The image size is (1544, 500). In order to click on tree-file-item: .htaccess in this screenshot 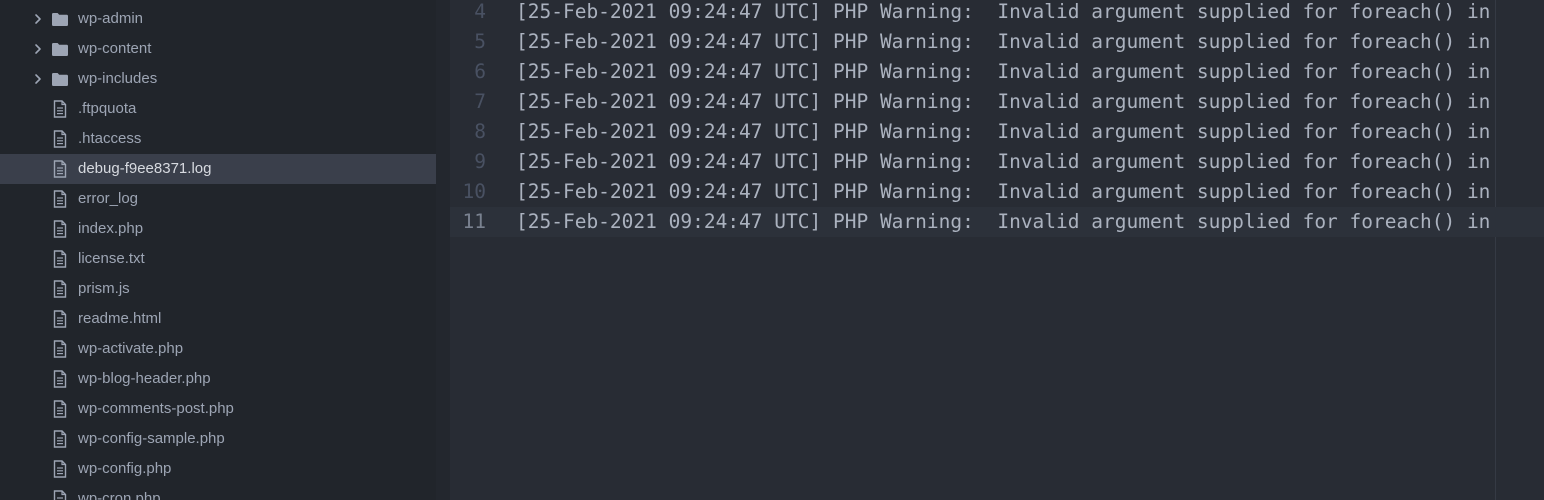, I will do `click(218, 139)`.